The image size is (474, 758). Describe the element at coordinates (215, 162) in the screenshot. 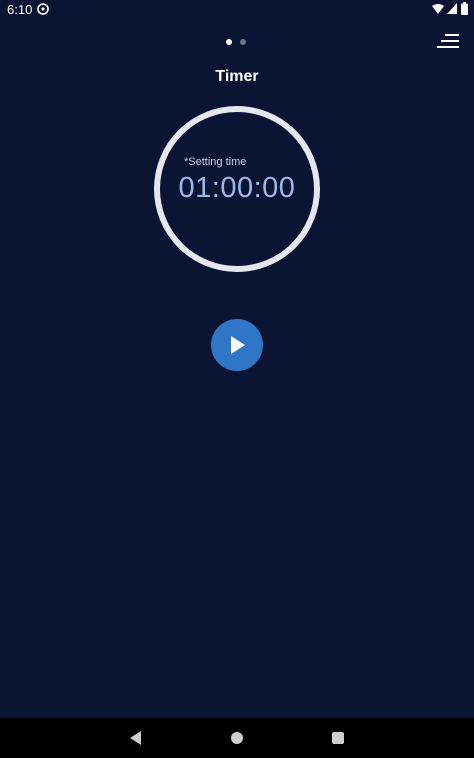

I see `setting-time-label: *Setting time` at that location.